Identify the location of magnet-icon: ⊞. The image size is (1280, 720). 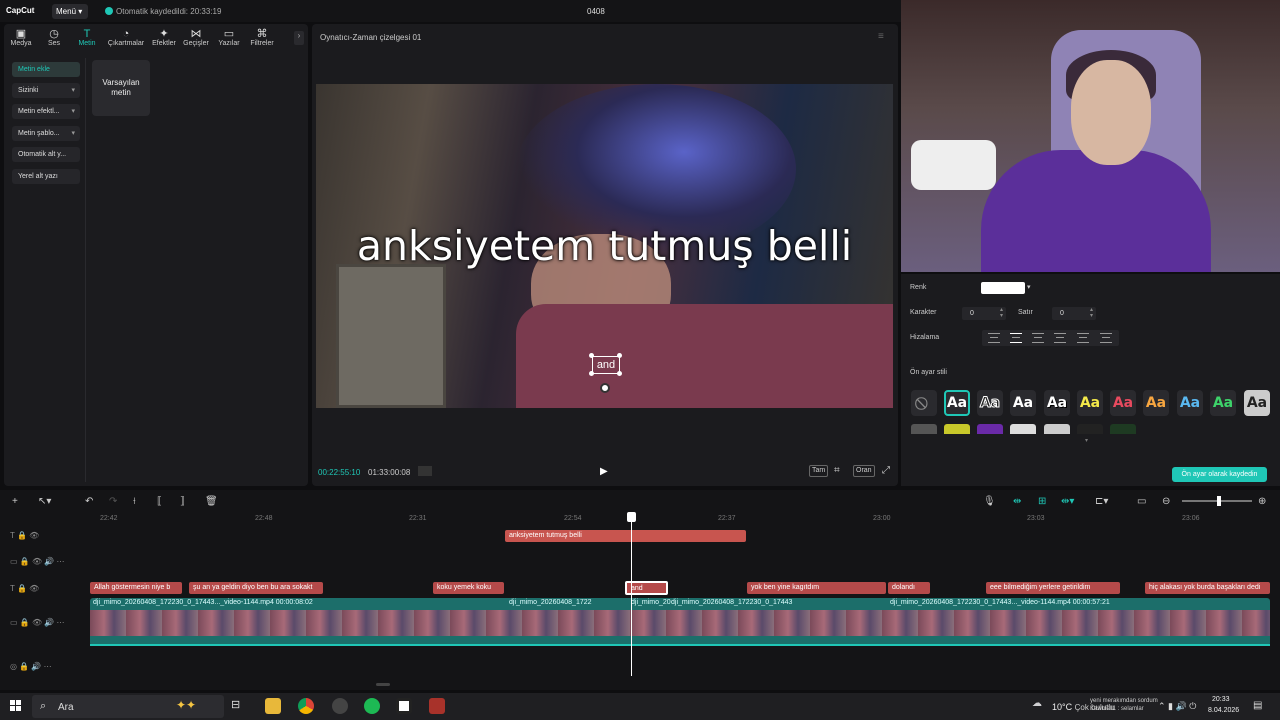
(1042, 501).